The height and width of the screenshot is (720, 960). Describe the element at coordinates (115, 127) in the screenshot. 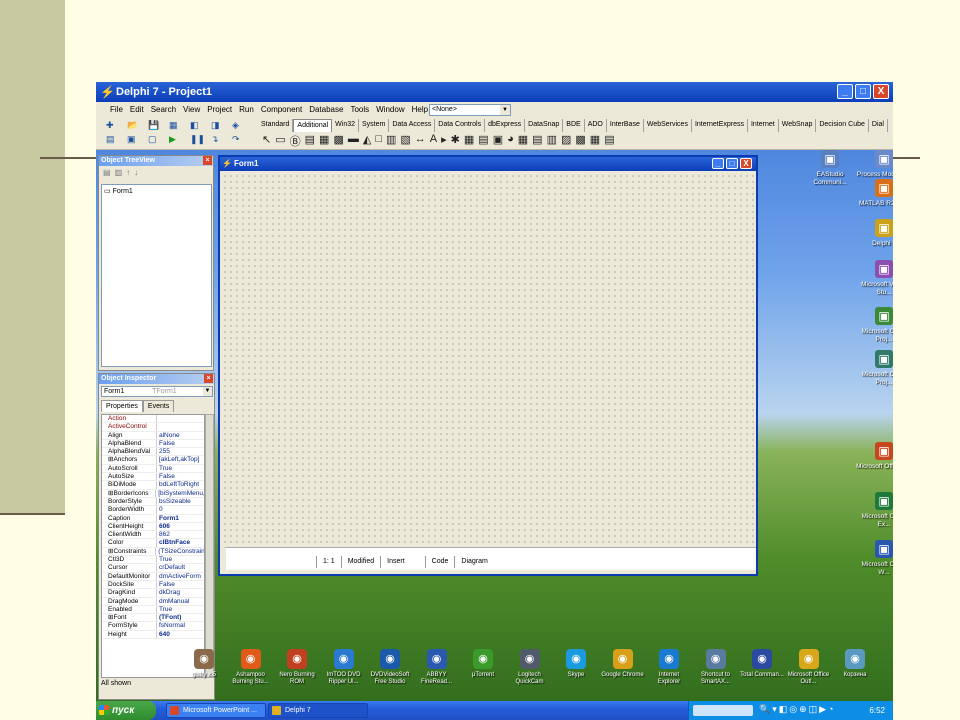

I see `new-icon: ✚` at that location.